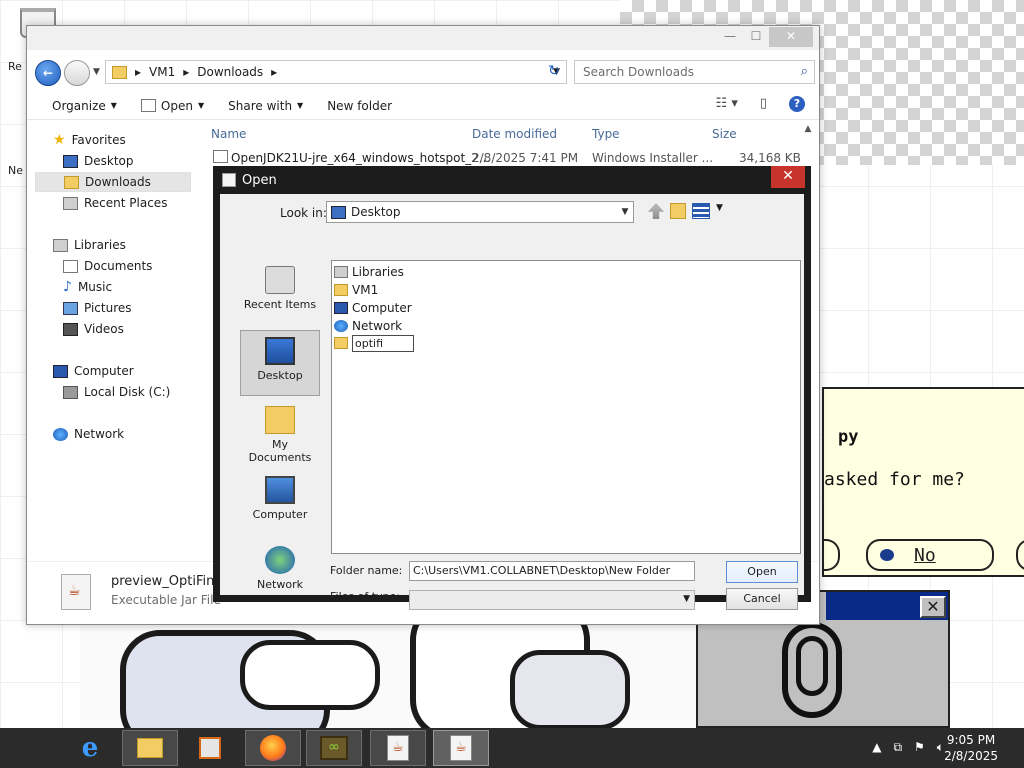 The image size is (1024, 768). I want to click on dialog-close-button: ✕, so click(788, 177).